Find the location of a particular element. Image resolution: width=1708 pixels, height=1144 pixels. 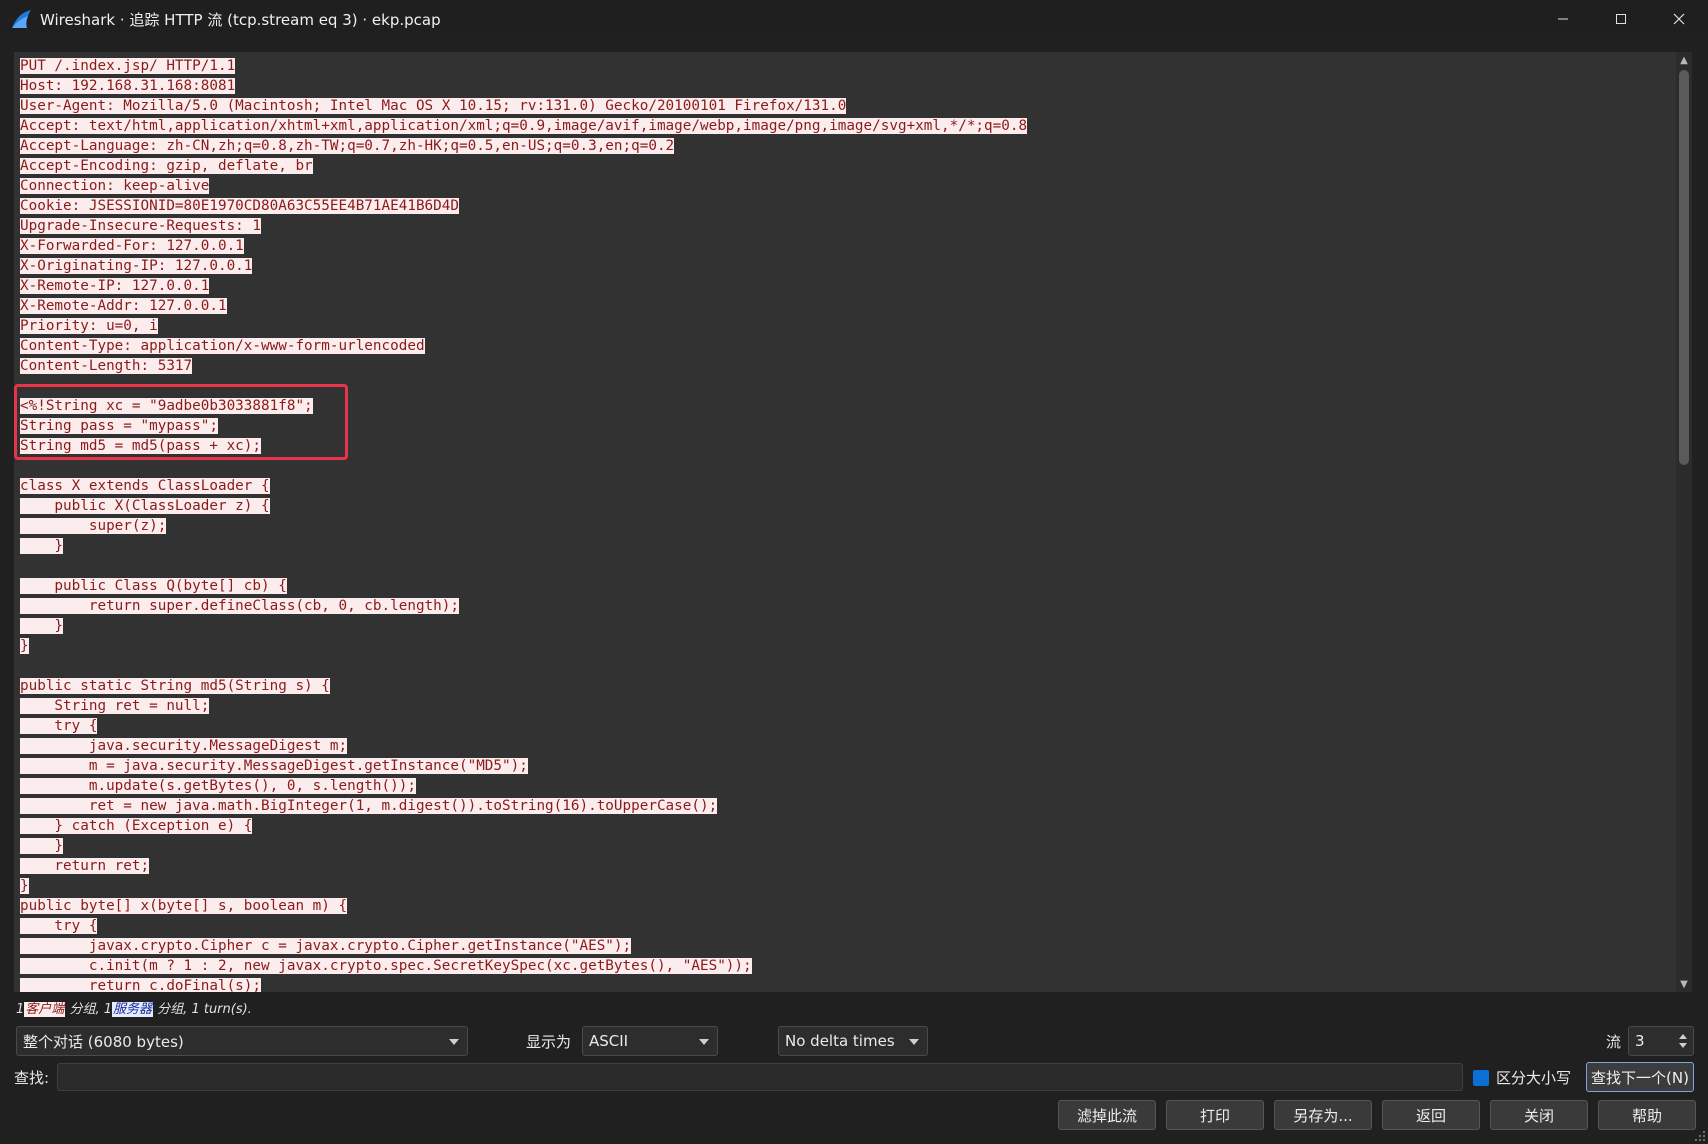

stream-line: Host: 192.168.31.168:8081 is located at coordinates (523, 86).